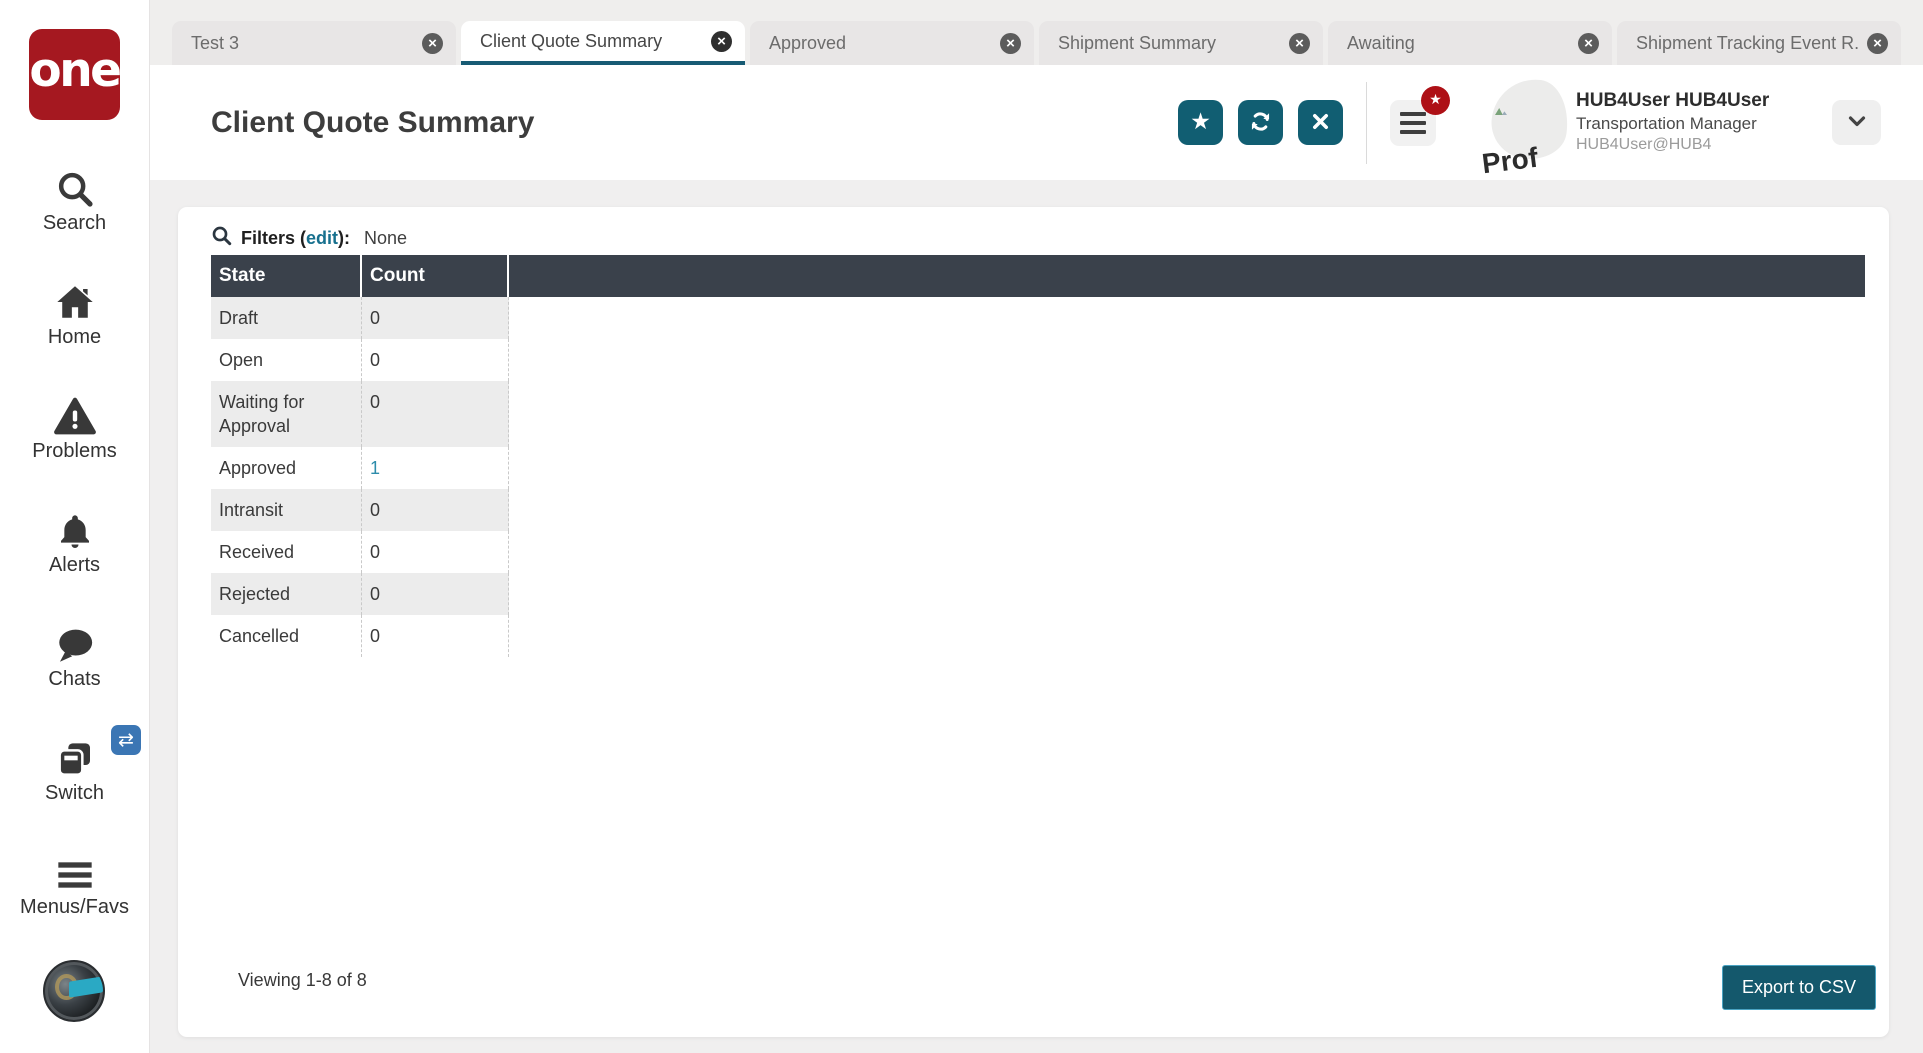 The width and height of the screenshot is (1923, 1053). Describe the element at coordinates (286, 510) in the screenshot. I see `state-cell: Intransit` at that location.